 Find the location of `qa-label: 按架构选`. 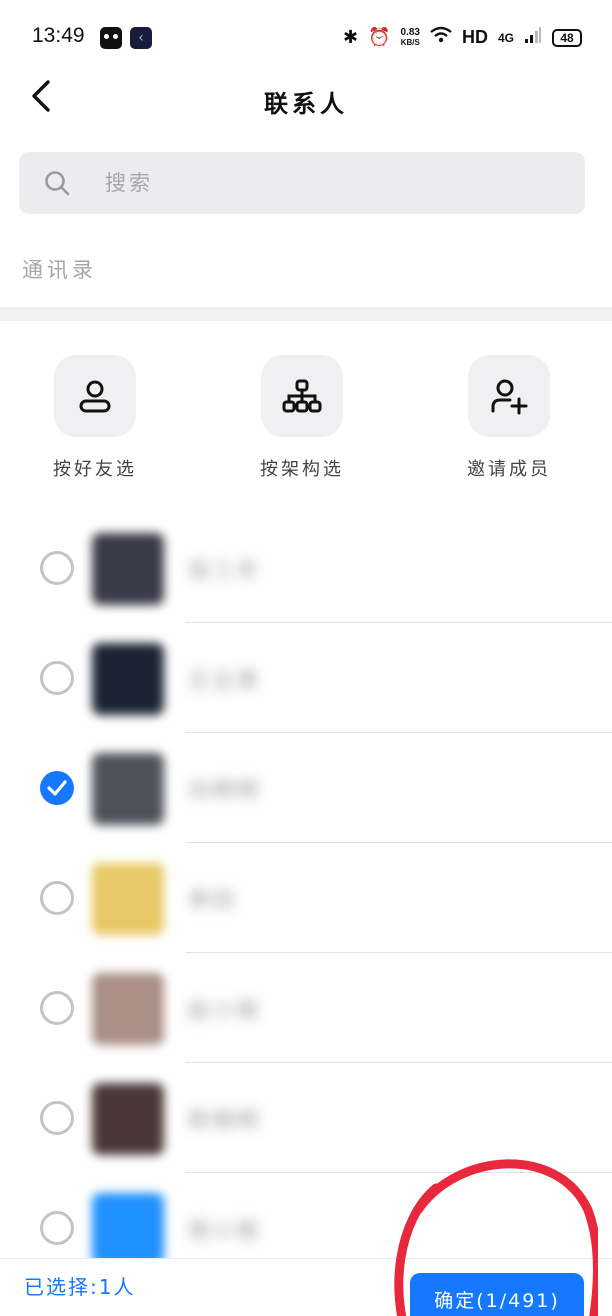

qa-label: 按架构选 is located at coordinates (302, 469).